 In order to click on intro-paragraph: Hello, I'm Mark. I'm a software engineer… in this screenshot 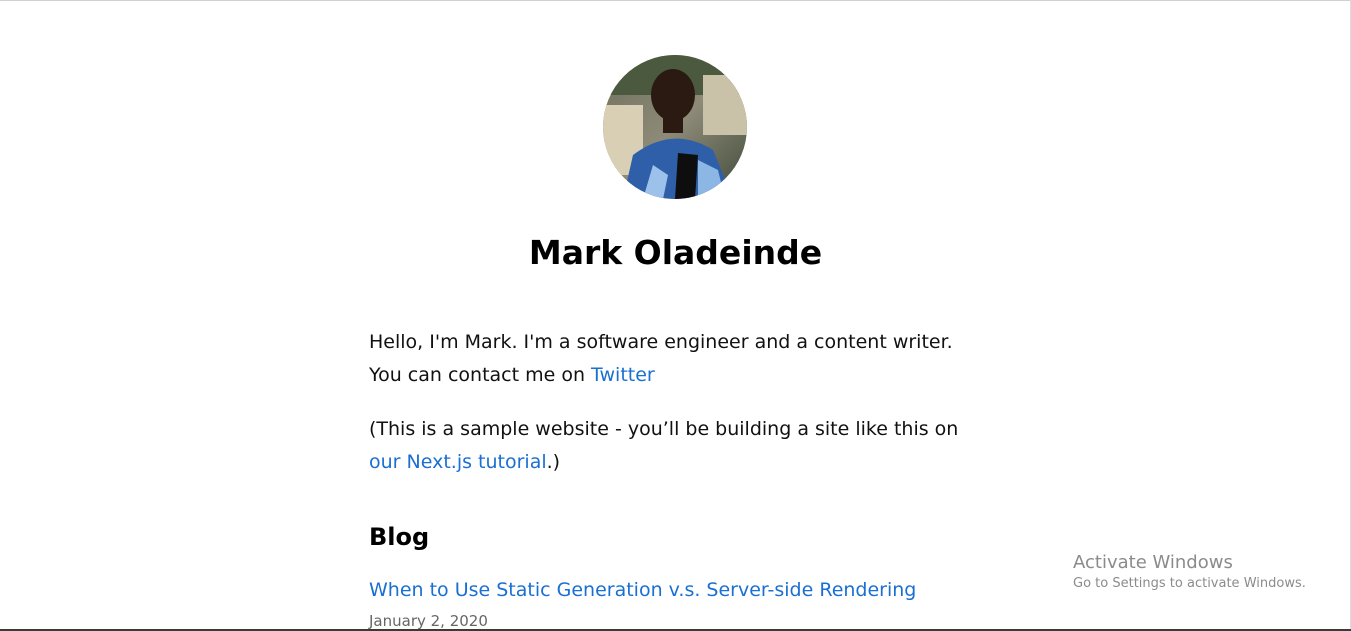, I will do `click(669, 359)`.